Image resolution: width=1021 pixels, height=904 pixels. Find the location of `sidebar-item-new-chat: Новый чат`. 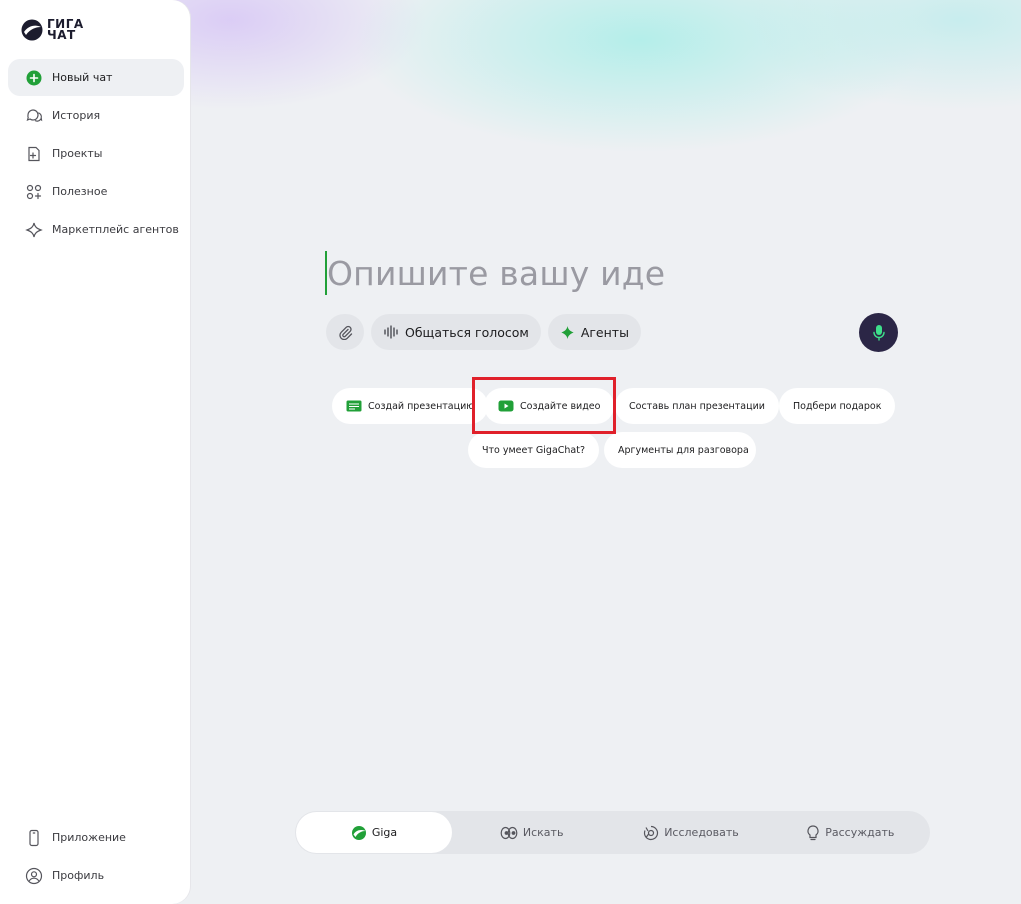

sidebar-item-new-chat: Новый чат is located at coordinates (96, 77).